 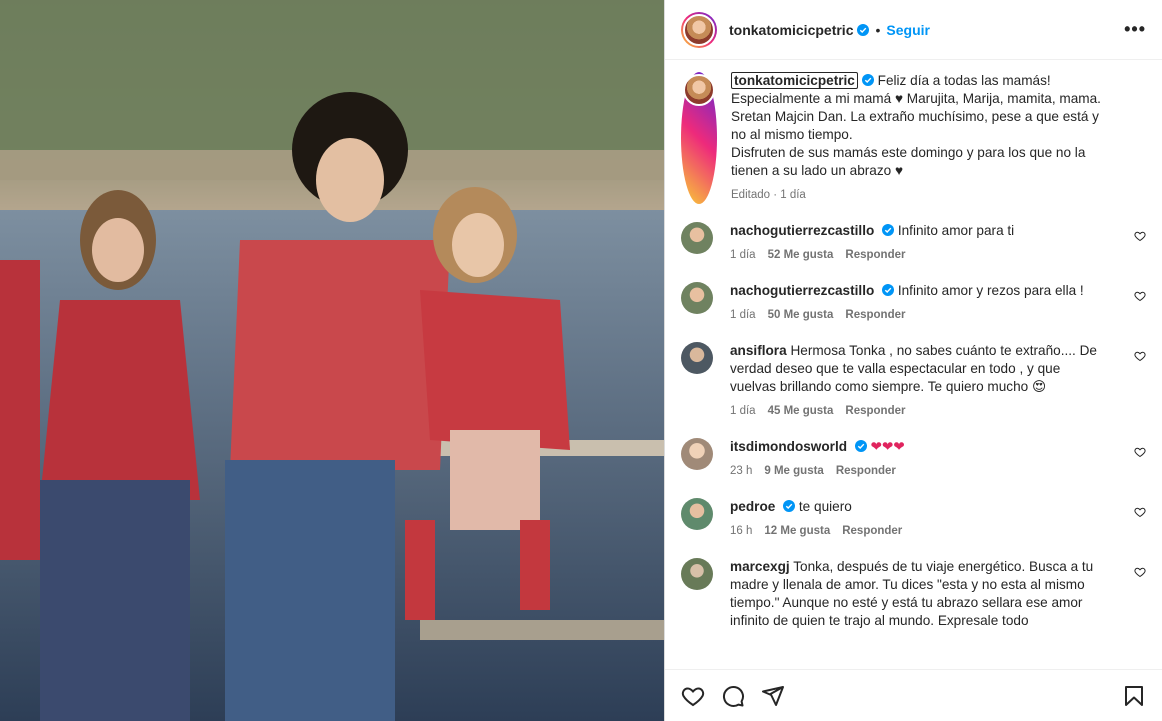 What do you see at coordinates (741, 531) in the screenshot?
I see `comment-time: 16 h` at bounding box center [741, 531].